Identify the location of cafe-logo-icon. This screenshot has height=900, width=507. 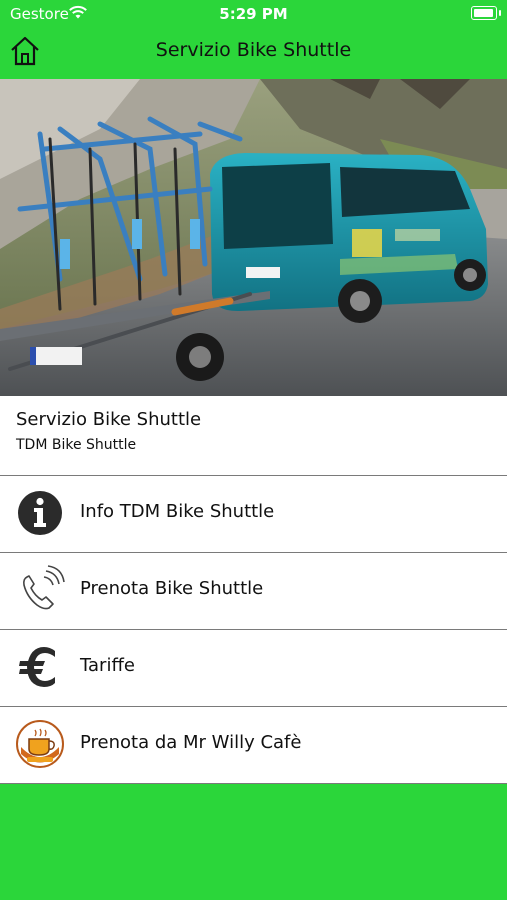
(40, 744).